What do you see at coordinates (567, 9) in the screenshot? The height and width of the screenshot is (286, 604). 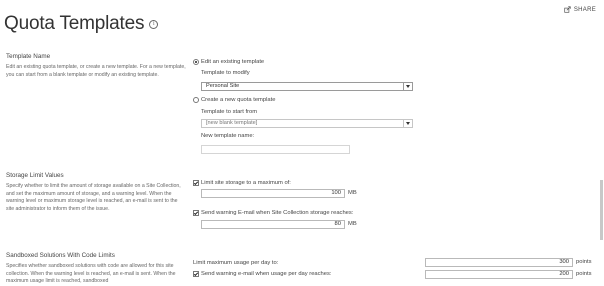 I see `share-icon` at bounding box center [567, 9].